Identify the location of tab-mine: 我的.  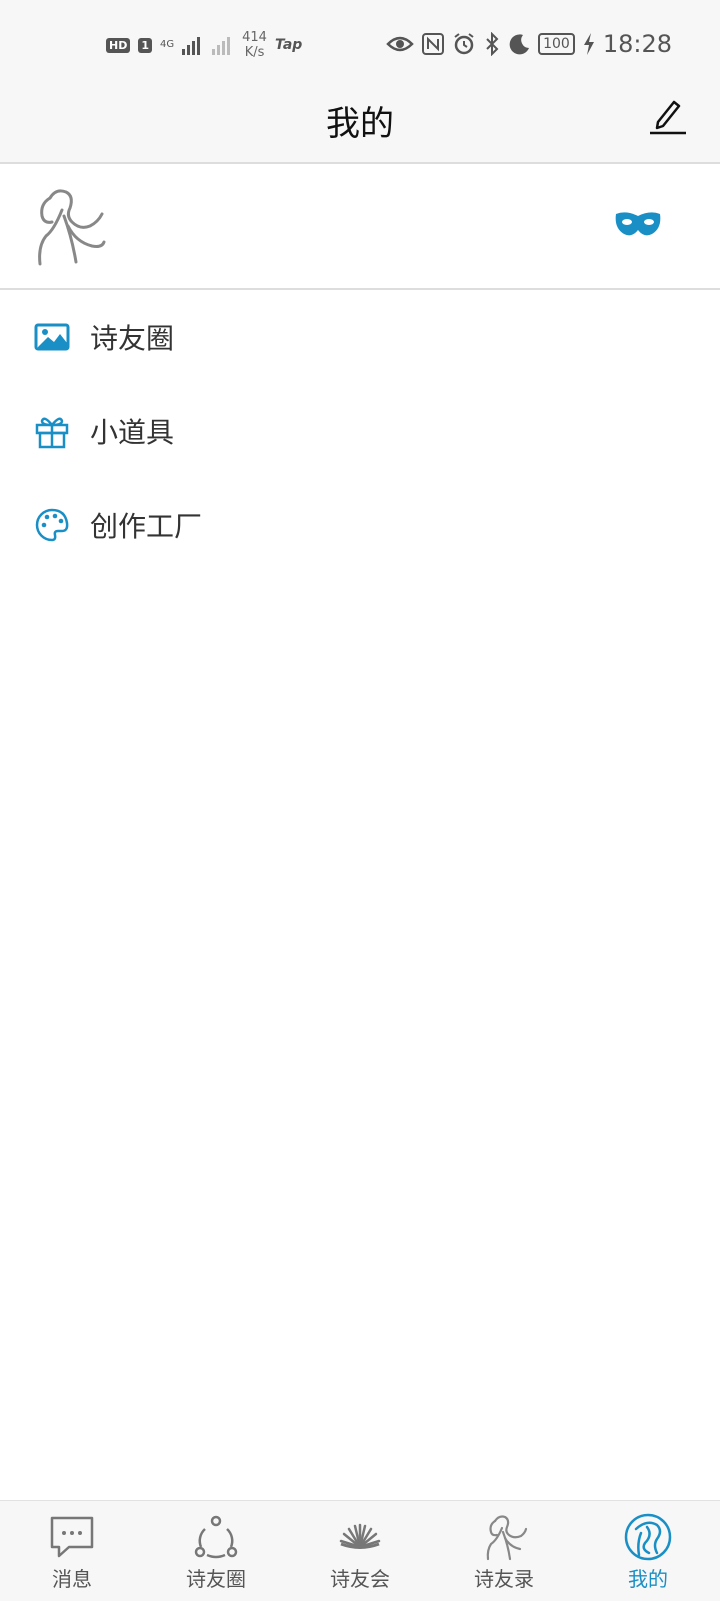
(648, 1551).